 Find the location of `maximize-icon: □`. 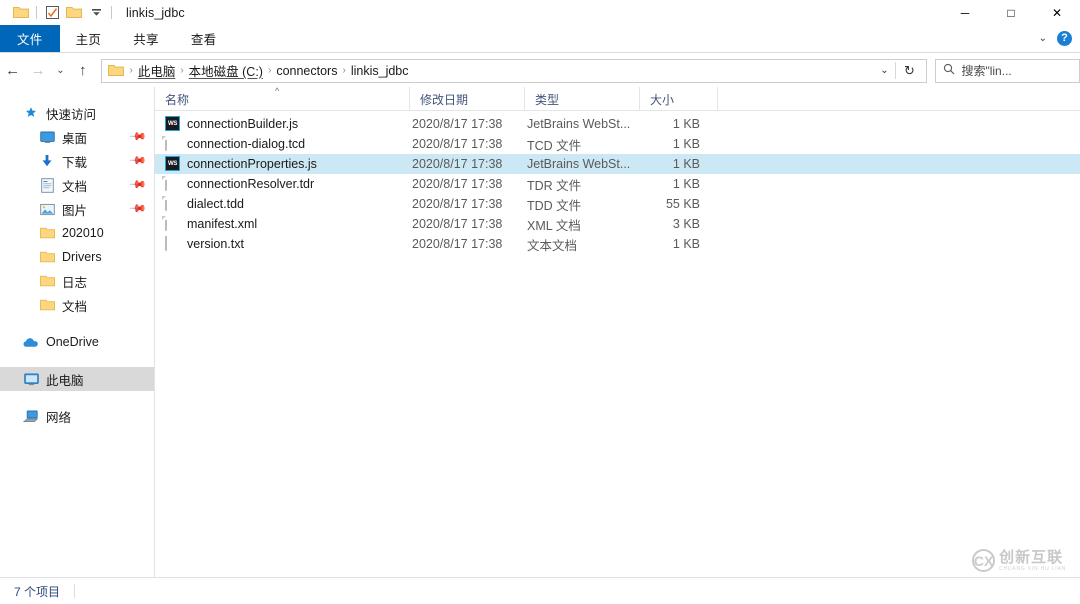

maximize-icon: □ is located at coordinates (1011, 12).